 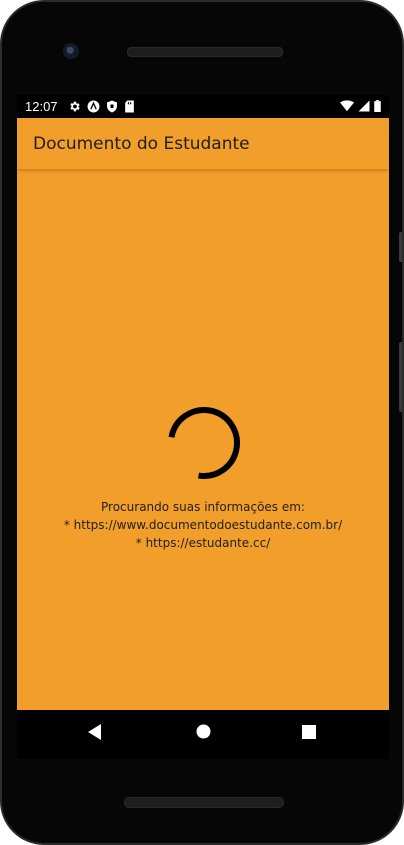 I want to click on home-icon, so click(x=203, y=734).